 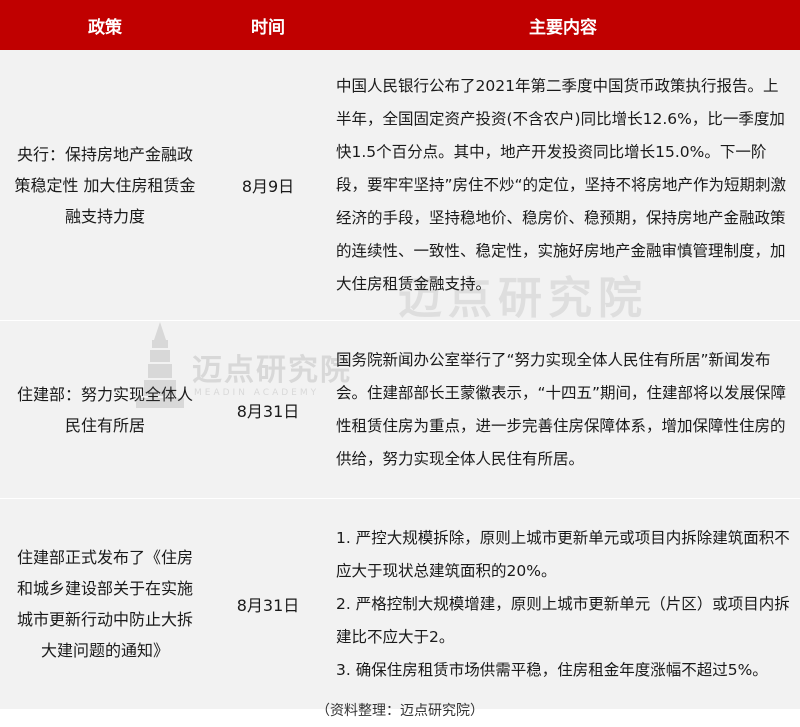 I want to click on header-content: 主要内容, so click(x=563, y=27).